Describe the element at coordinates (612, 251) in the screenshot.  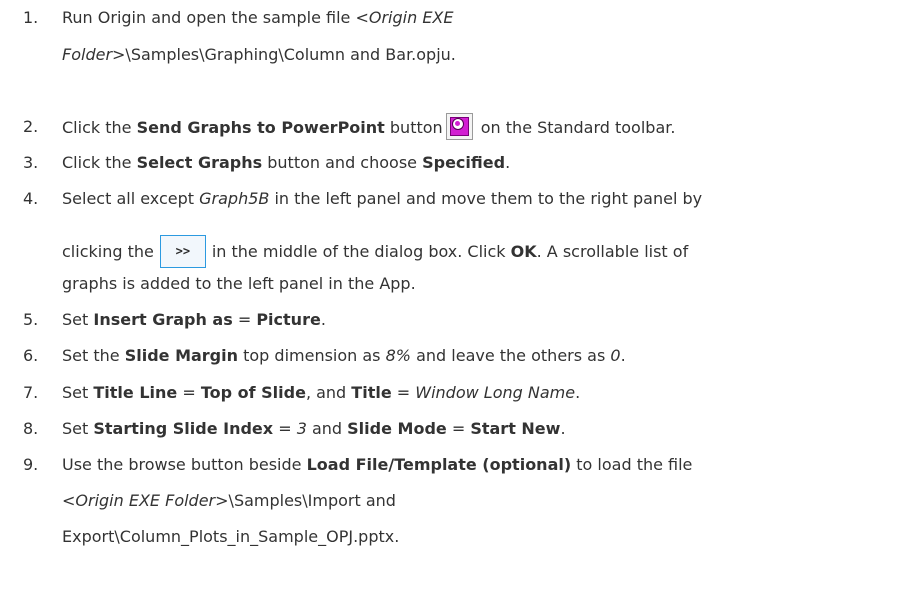
I see `text-run: . A scrollable list of` at that location.